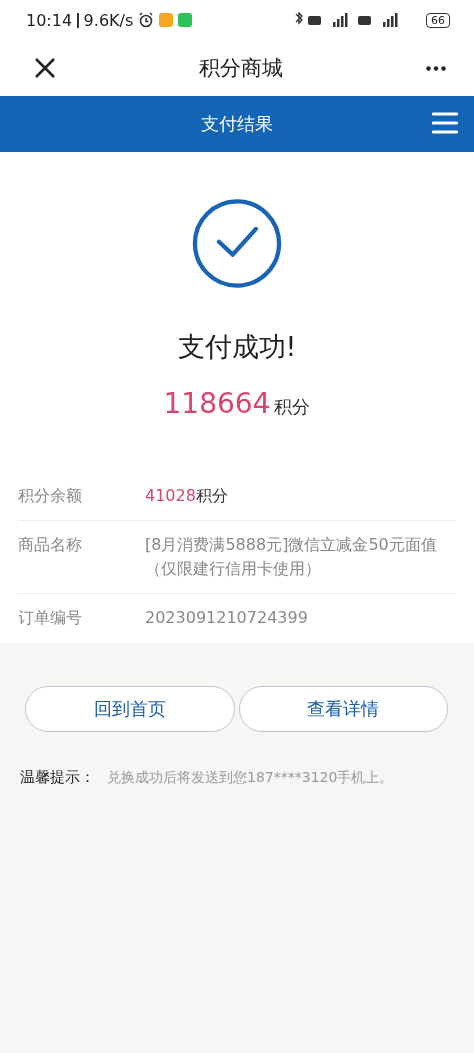  Describe the element at coordinates (227, 618) in the screenshot. I see `detail-value: 2023091210724399` at that location.